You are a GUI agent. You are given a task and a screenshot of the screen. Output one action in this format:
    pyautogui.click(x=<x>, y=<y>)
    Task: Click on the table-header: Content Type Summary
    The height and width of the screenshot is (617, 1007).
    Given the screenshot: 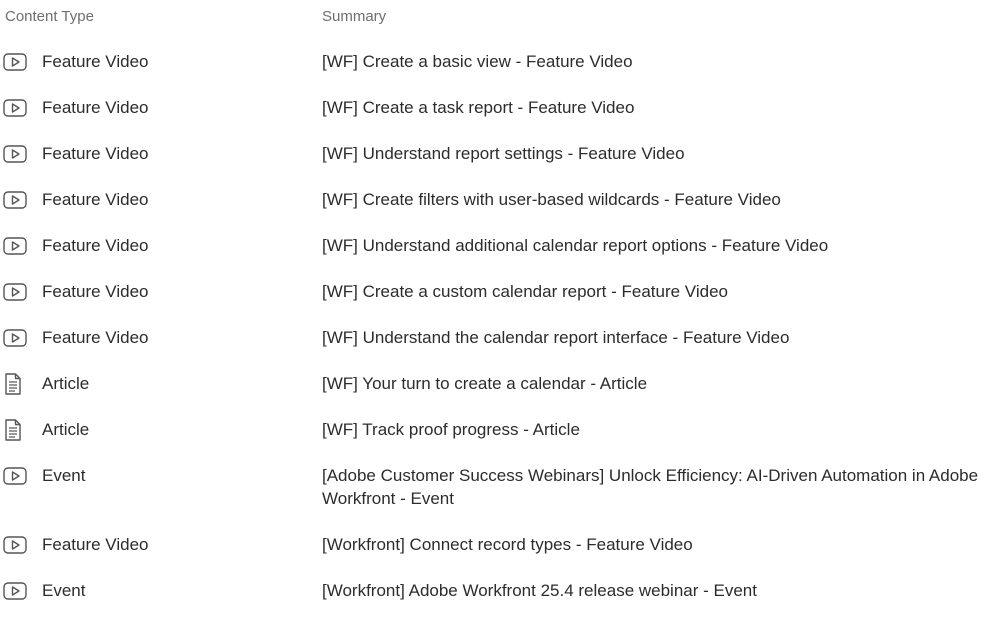 What is the action you would take?
    pyautogui.click(x=503, y=18)
    